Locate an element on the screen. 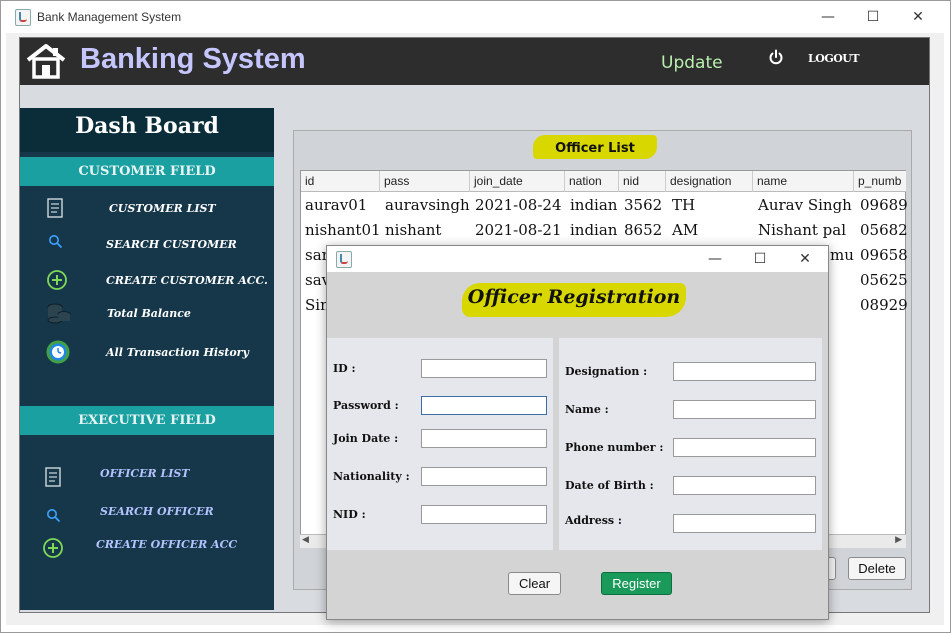 The width and height of the screenshot is (951, 633). designation-label: Designation : is located at coordinates (606, 371).